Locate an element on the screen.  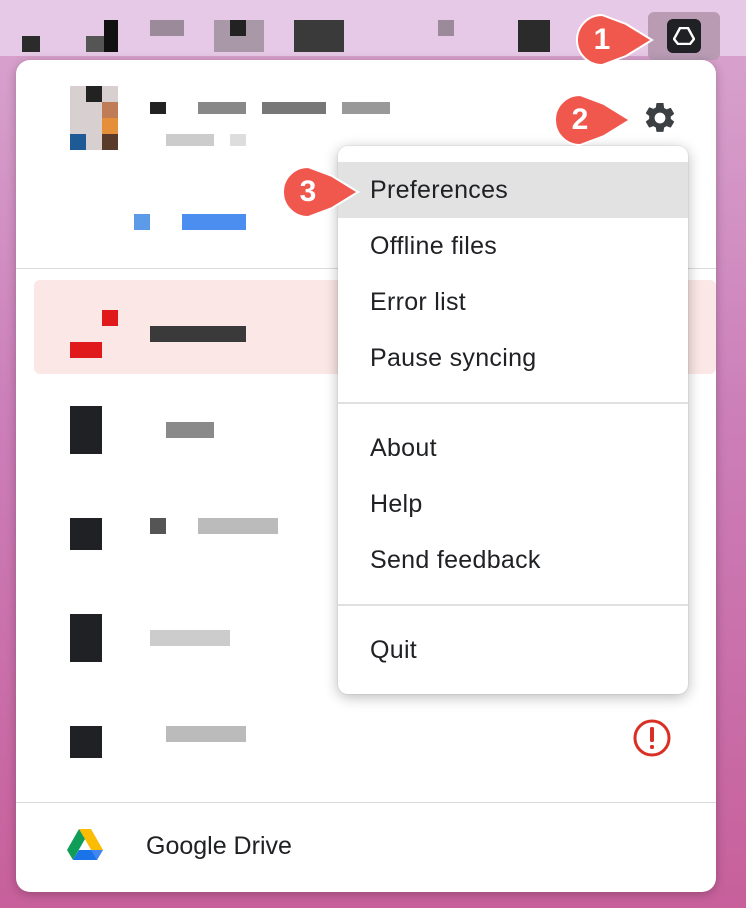
callout-badge-1: 1 is located at coordinates (614, 40).